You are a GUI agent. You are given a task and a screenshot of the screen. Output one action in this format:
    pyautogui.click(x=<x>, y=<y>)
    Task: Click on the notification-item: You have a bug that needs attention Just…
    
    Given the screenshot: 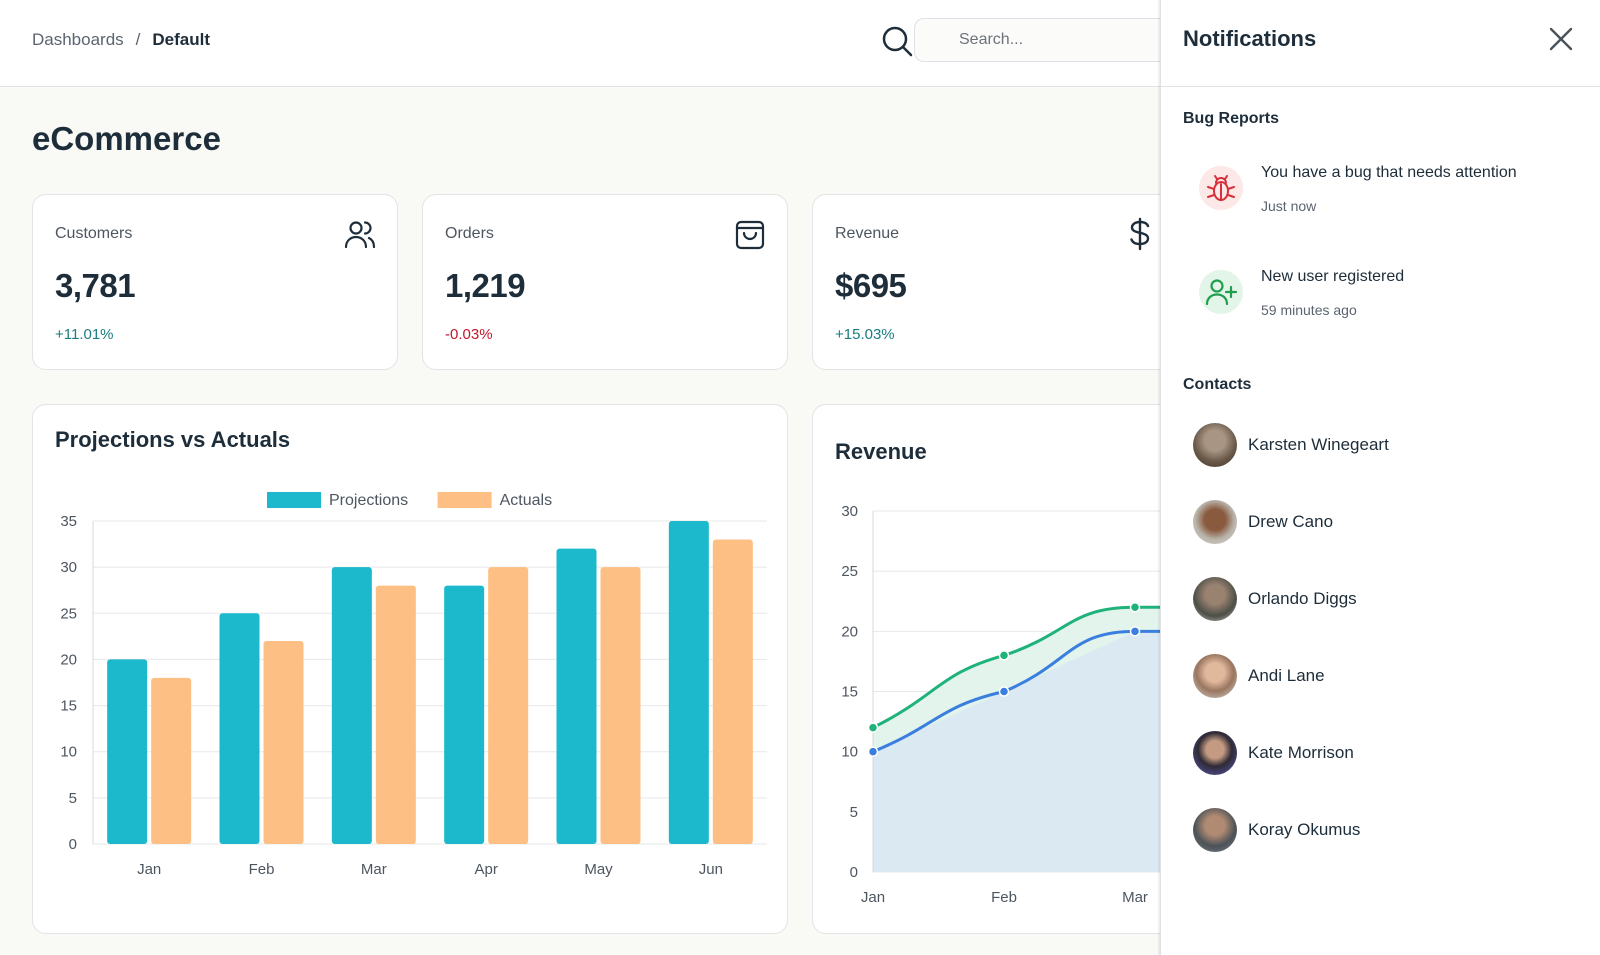 What is the action you would take?
    pyautogui.click(x=1383, y=195)
    